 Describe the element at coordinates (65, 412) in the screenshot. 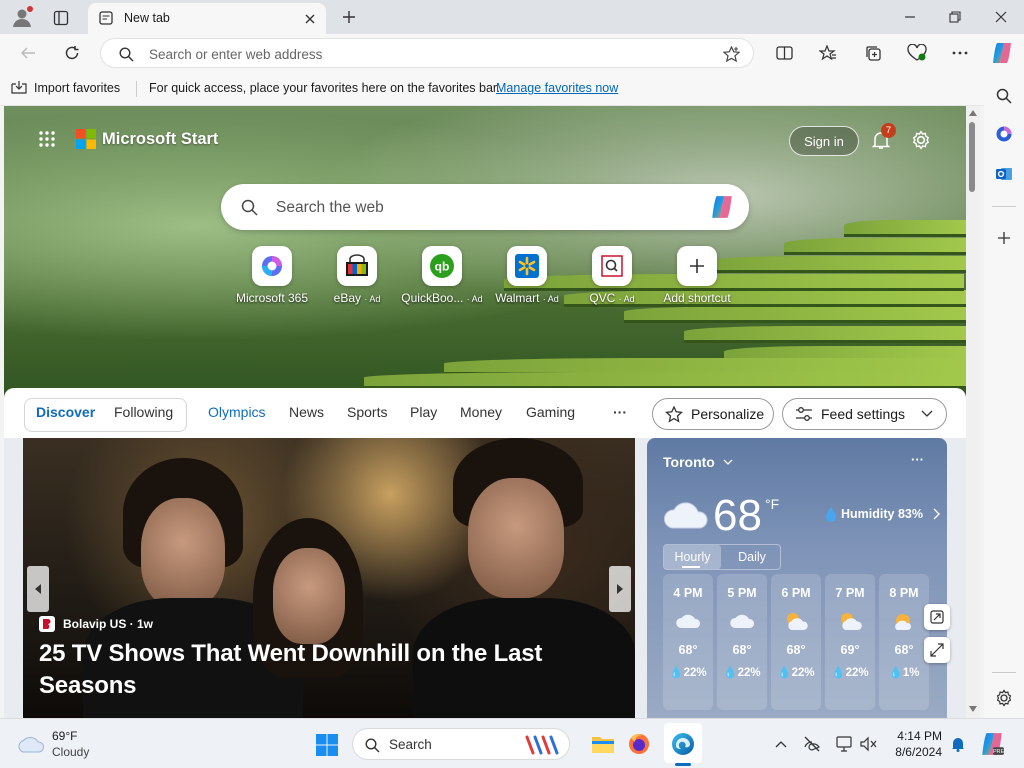

I see `tab-discover: Discover` at that location.